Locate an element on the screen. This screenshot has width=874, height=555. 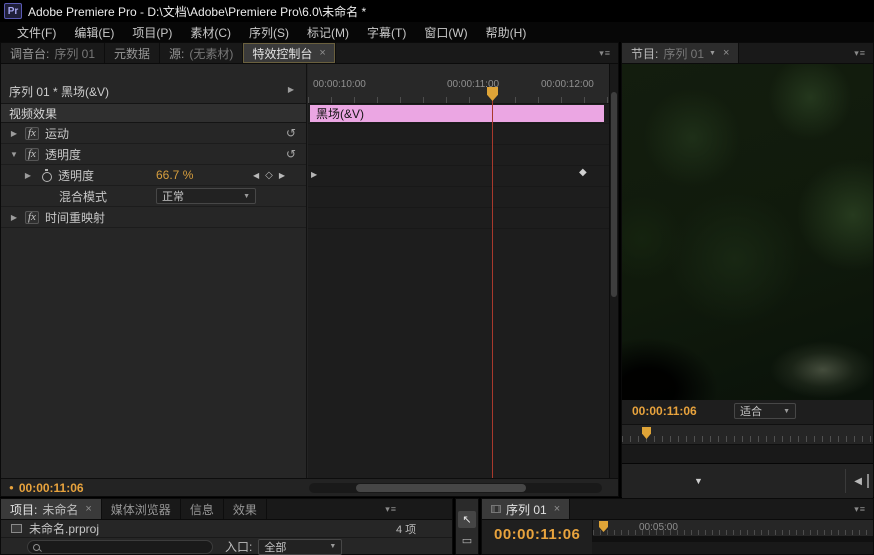
project-tabbar: 项目: 未命名 × 媒体浏览器 信息 效果 ▾≡ is located at coordinates (226, 509).